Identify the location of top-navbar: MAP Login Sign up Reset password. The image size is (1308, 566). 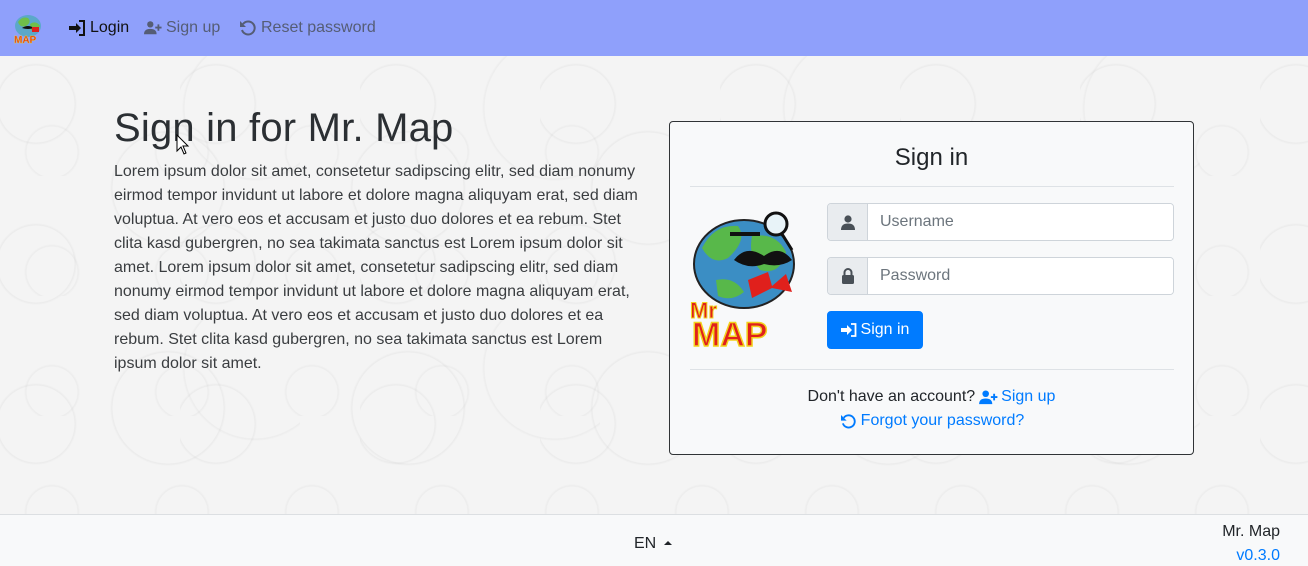
(654, 28).